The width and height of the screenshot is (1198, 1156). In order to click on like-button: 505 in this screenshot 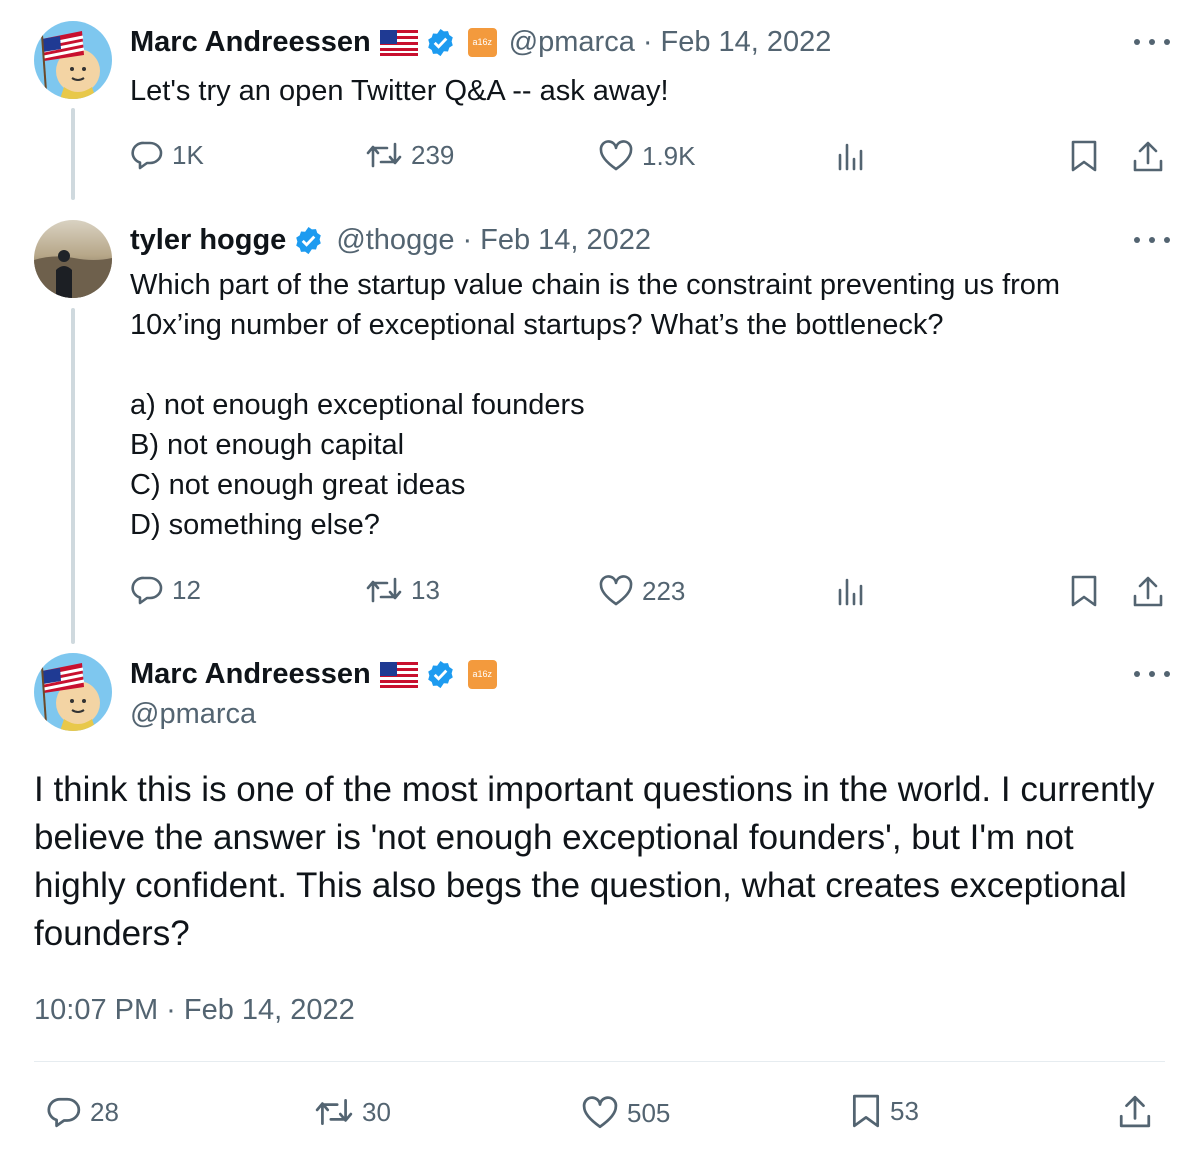, I will do `click(625, 1113)`.